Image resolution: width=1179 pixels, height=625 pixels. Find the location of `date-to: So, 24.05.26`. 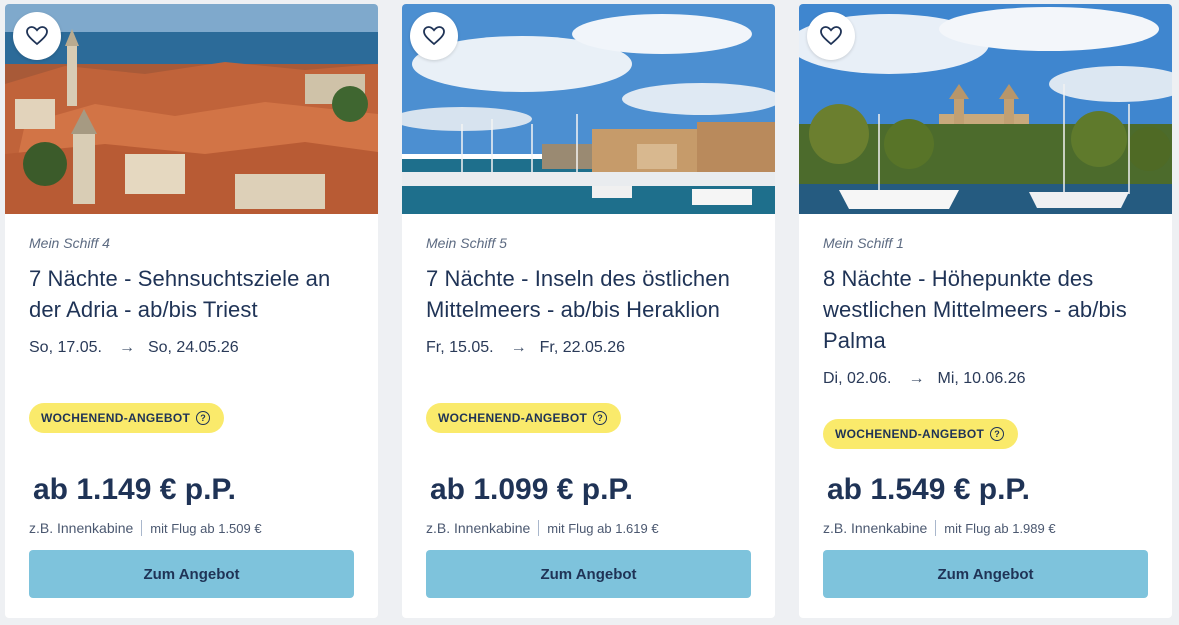

date-to: So, 24.05.26 is located at coordinates (193, 347).